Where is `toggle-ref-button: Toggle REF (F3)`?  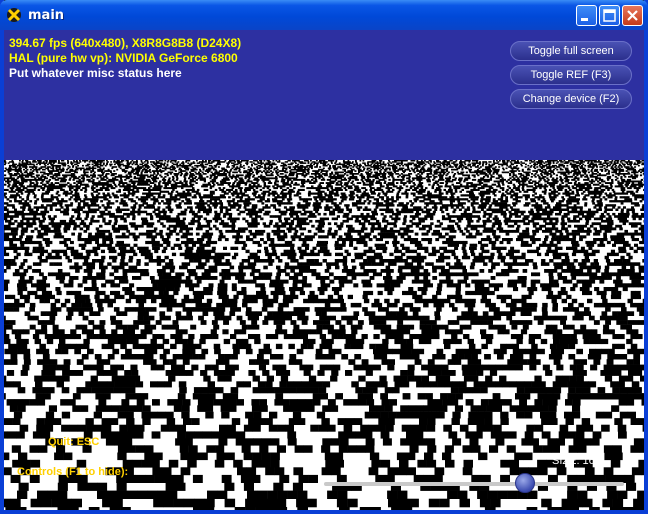
toggle-ref-button: Toggle REF (F3) is located at coordinates (571, 75).